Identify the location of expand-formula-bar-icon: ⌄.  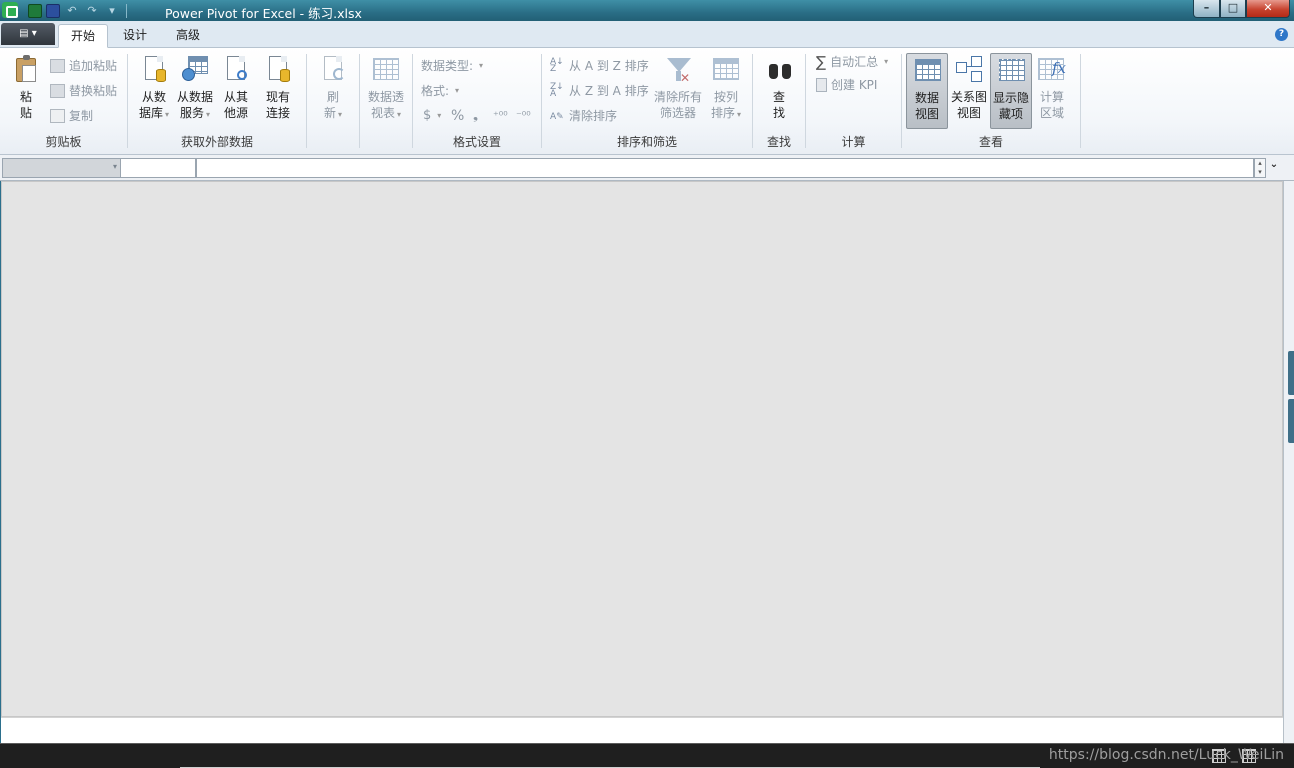
(1274, 167).